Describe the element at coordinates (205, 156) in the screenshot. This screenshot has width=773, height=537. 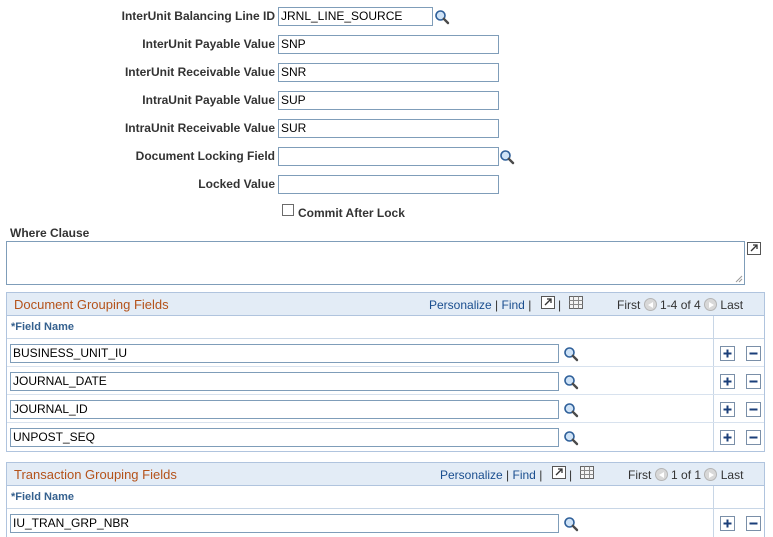
I see `doc-locking-field-label: Document Locking Field` at that location.